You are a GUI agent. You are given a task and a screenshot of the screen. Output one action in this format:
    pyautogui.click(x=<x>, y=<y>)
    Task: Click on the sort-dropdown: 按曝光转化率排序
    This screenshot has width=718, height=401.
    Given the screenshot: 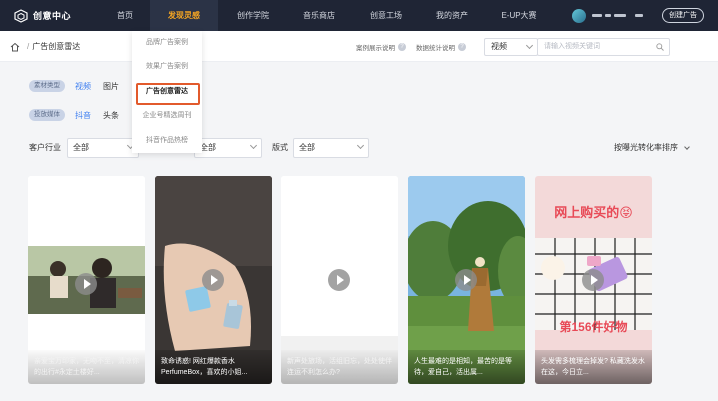 What is the action you would take?
    pyautogui.click(x=652, y=148)
    